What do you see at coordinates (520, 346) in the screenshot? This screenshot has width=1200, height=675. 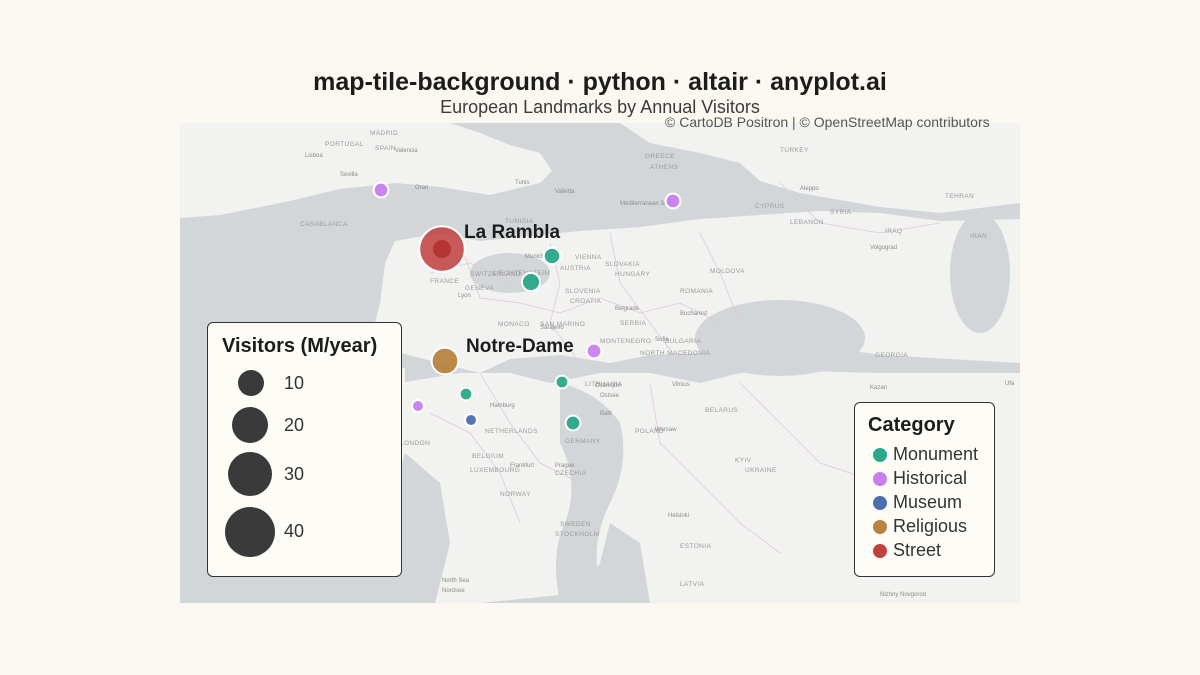 I see `callout-notre-dame: Notre-Dame` at bounding box center [520, 346].